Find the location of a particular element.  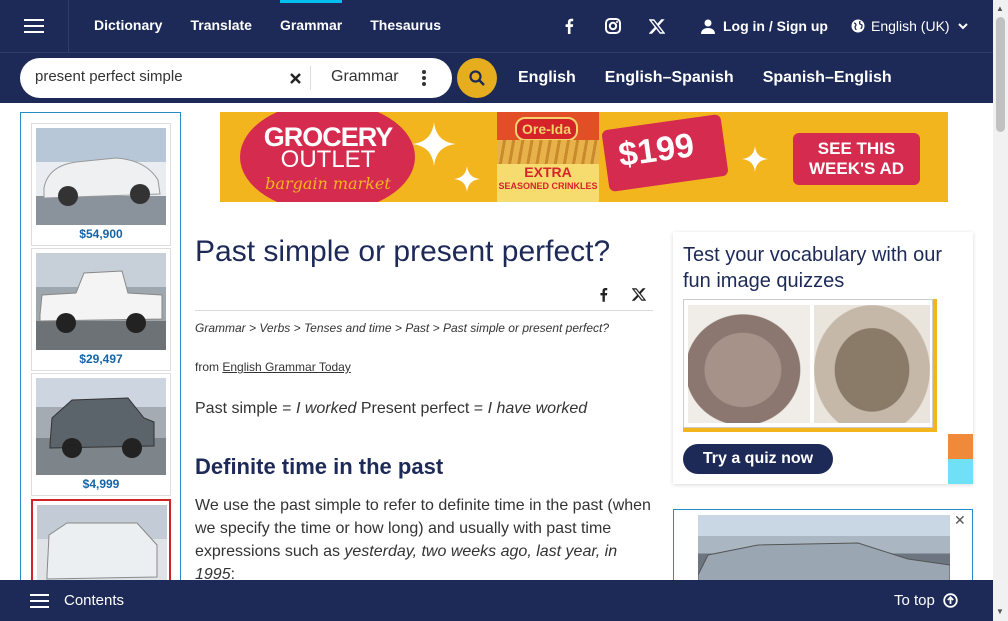

source-link: English Grammar Today is located at coordinates (286, 367).